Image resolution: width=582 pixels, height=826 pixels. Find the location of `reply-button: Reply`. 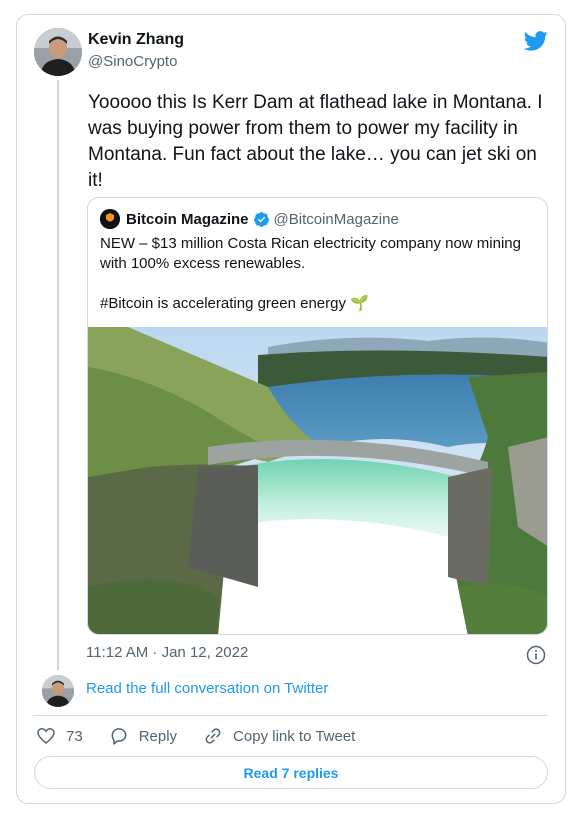

reply-button: Reply is located at coordinates (143, 736).